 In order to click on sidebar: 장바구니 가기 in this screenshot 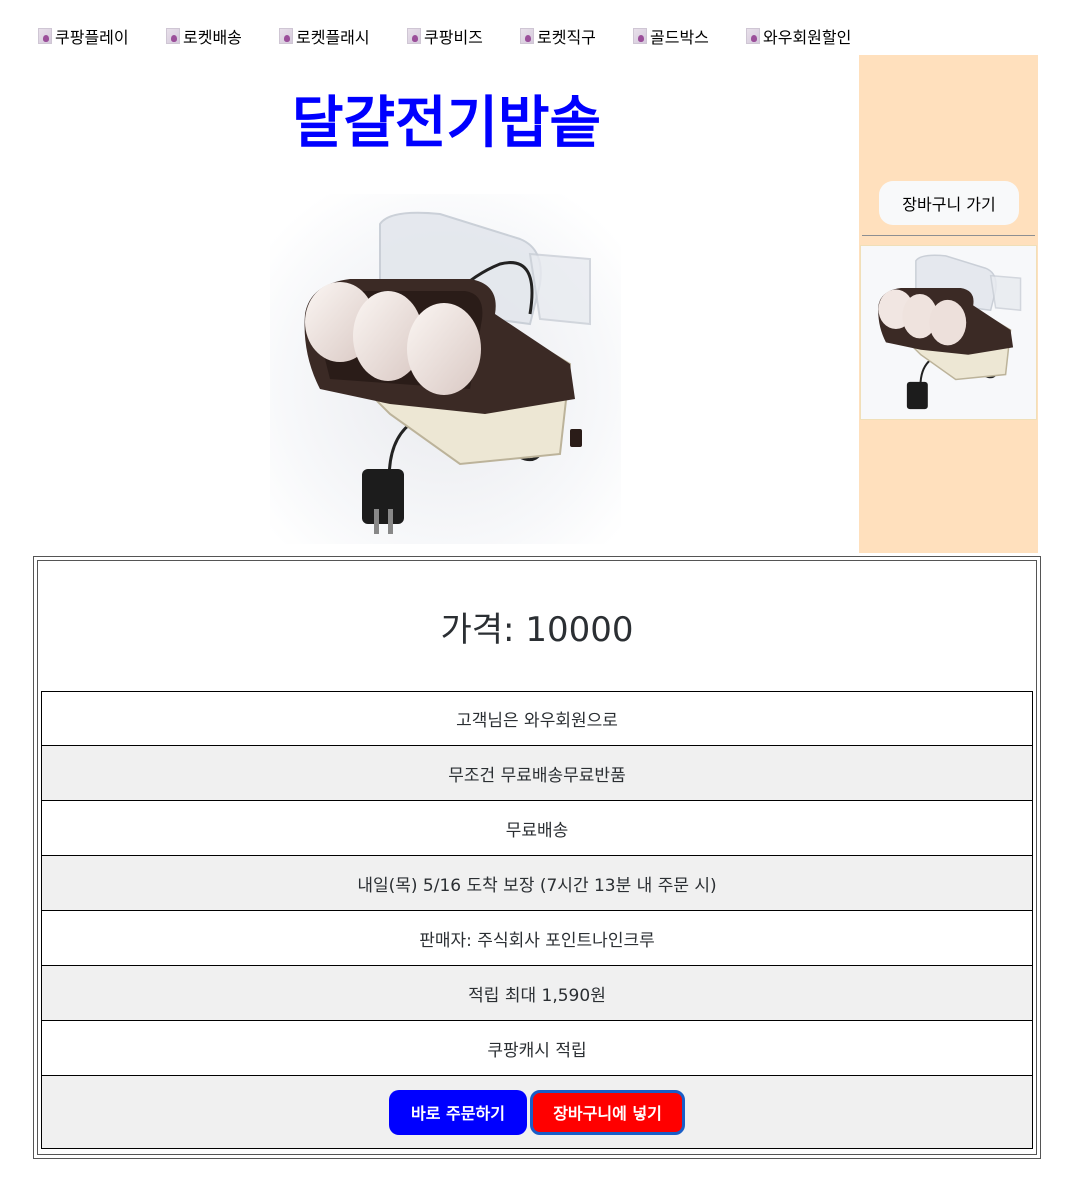, I will do `click(948, 304)`.